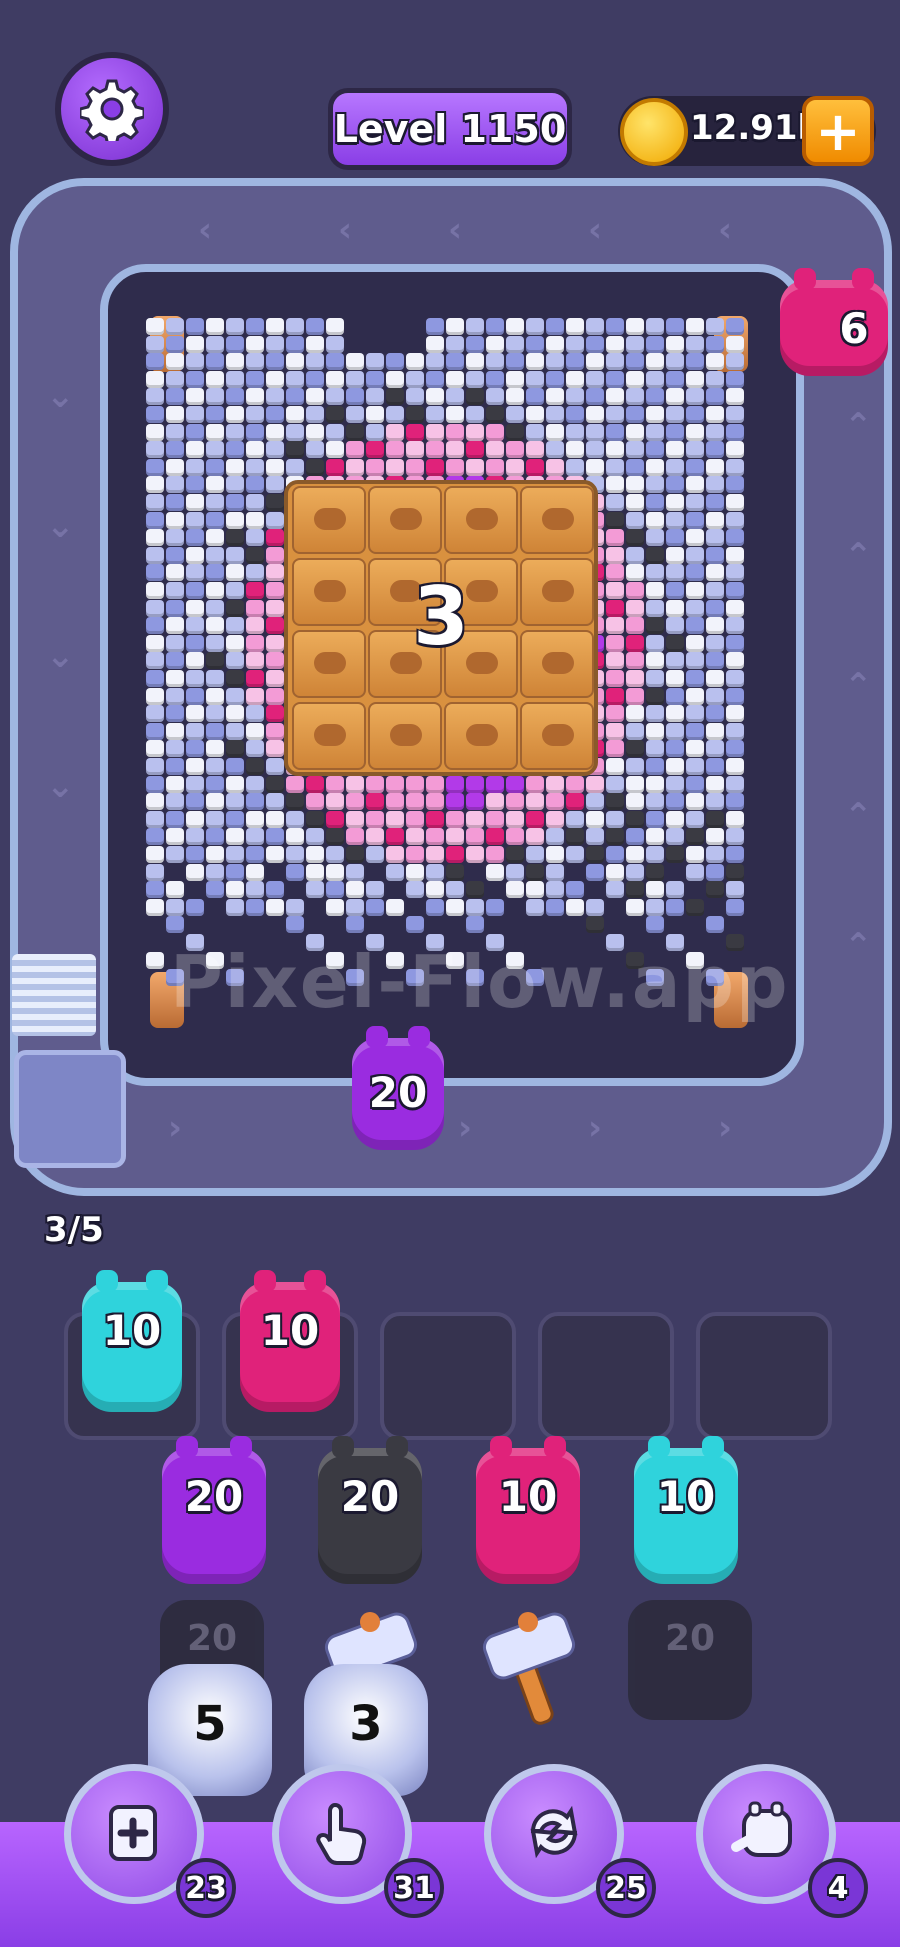  Describe the element at coordinates (858, 426) in the screenshot. I see `chevron-up-icon: ⌃` at that location.